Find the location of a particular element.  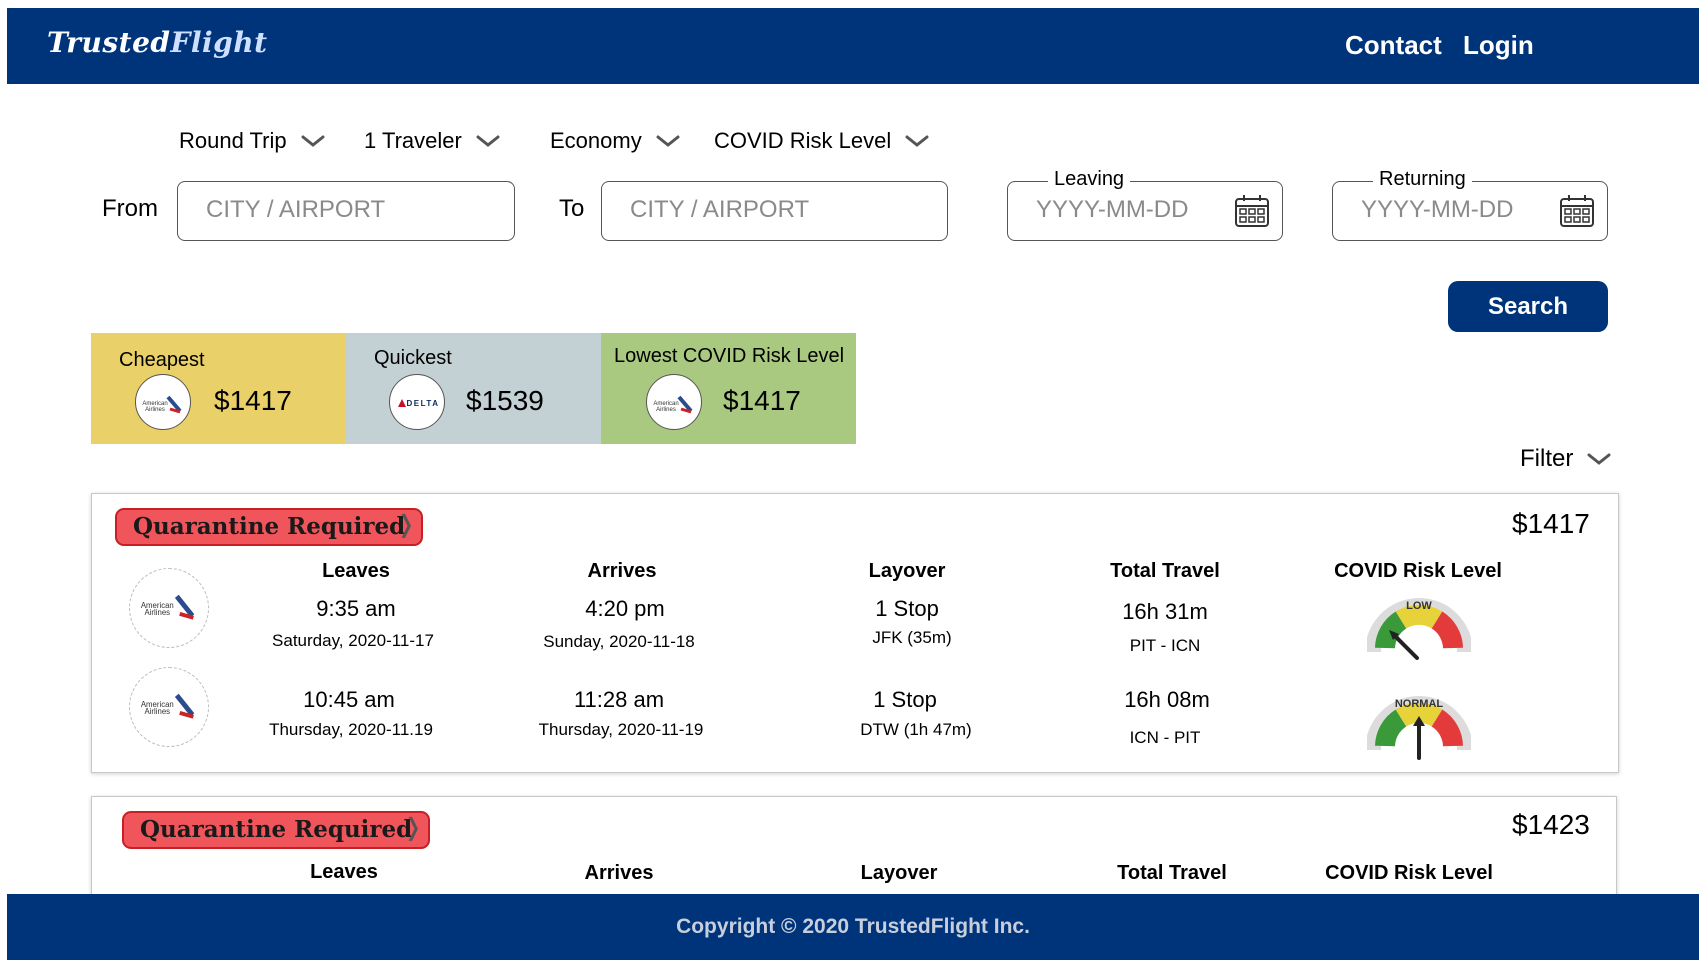

leave-date: Saturday, 2020-11-17 is located at coordinates (353, 640).